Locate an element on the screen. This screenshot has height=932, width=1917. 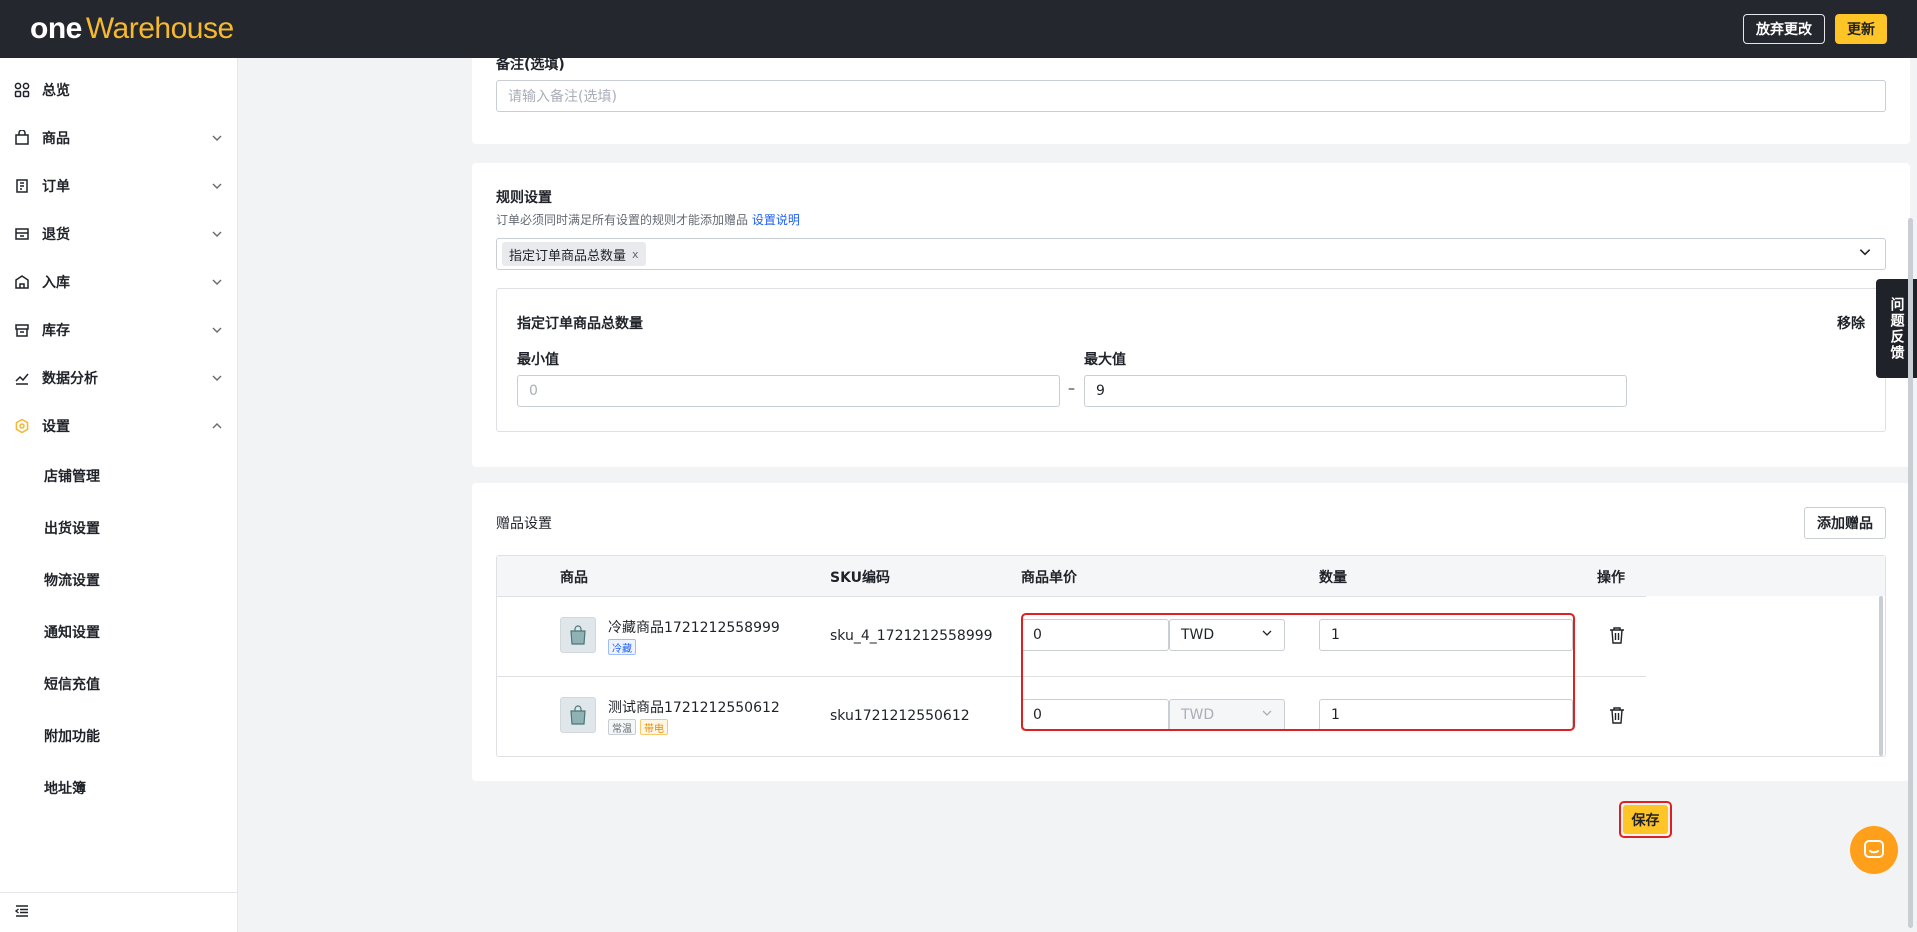
product-name: 冷藏商品1721212558999 is located at coordinates (694, 628).